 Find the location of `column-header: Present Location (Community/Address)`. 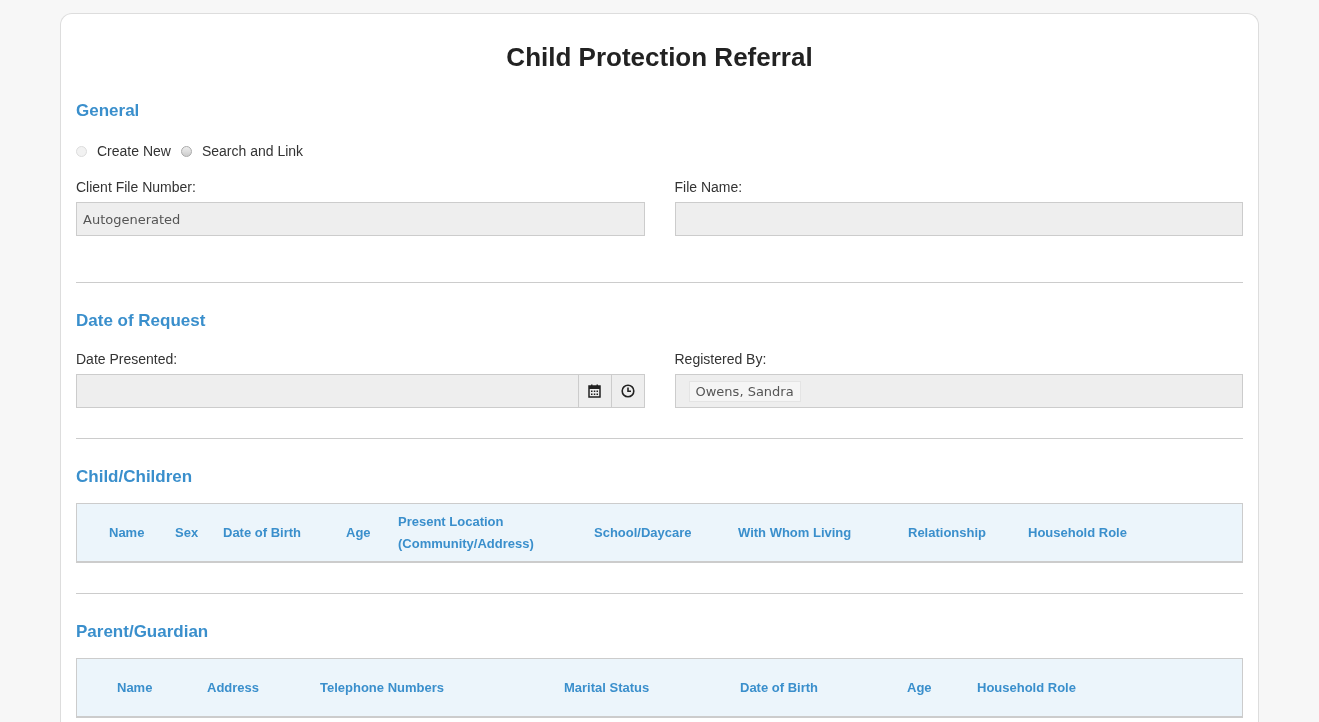

column-header: Present Location (Community/Address) is located at coordinates (466, 532).